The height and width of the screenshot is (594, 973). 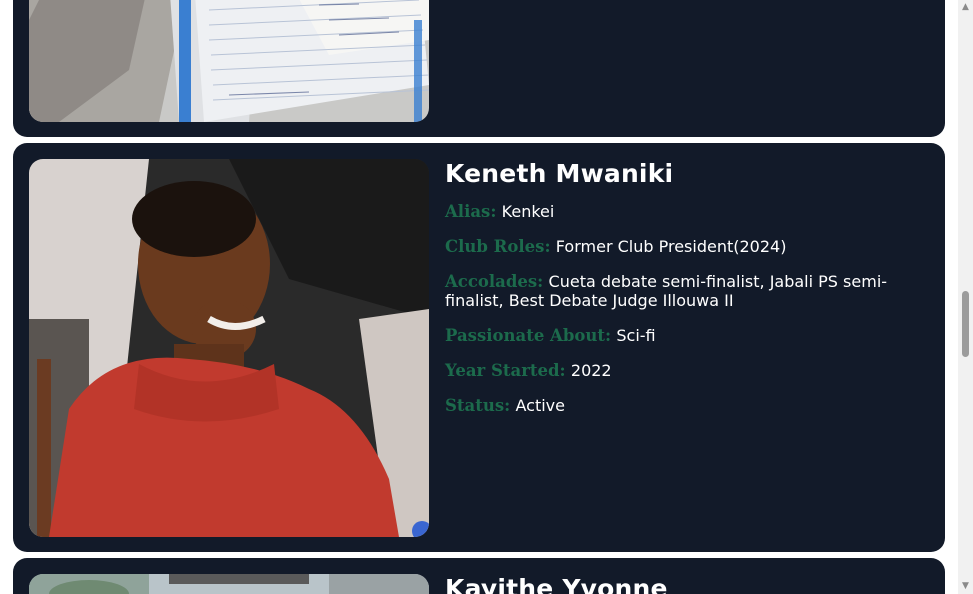 I want to click on field-value: Former Club President(2024), so click(x=671, y=246).